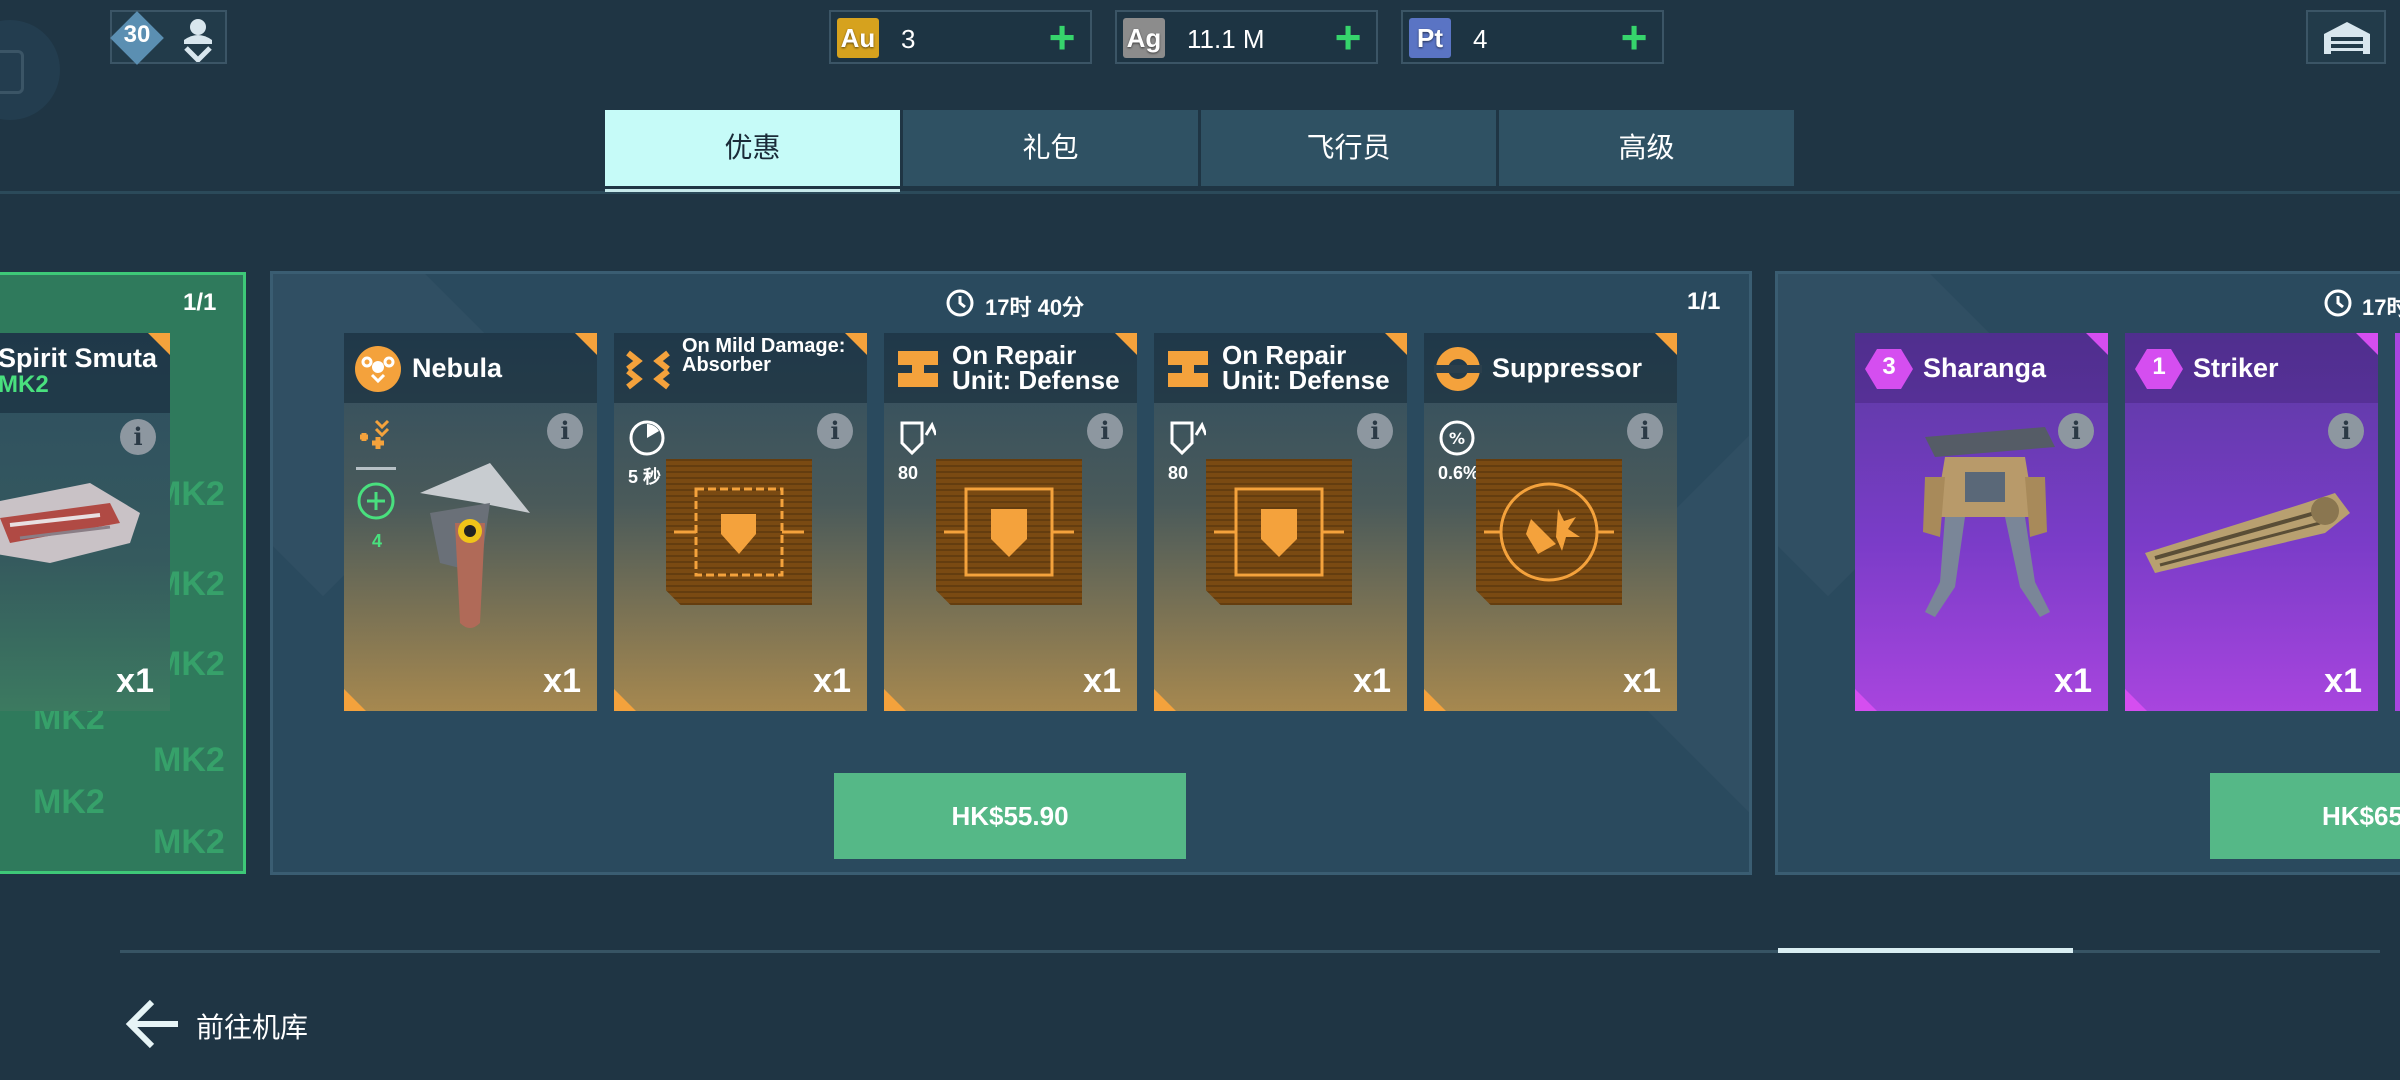 This screenshot has height=1080, width=2400. What do you see at coordinates (198, 40) in the screenshot?
I see `pilot-icon` at bounding box center [198, 40].